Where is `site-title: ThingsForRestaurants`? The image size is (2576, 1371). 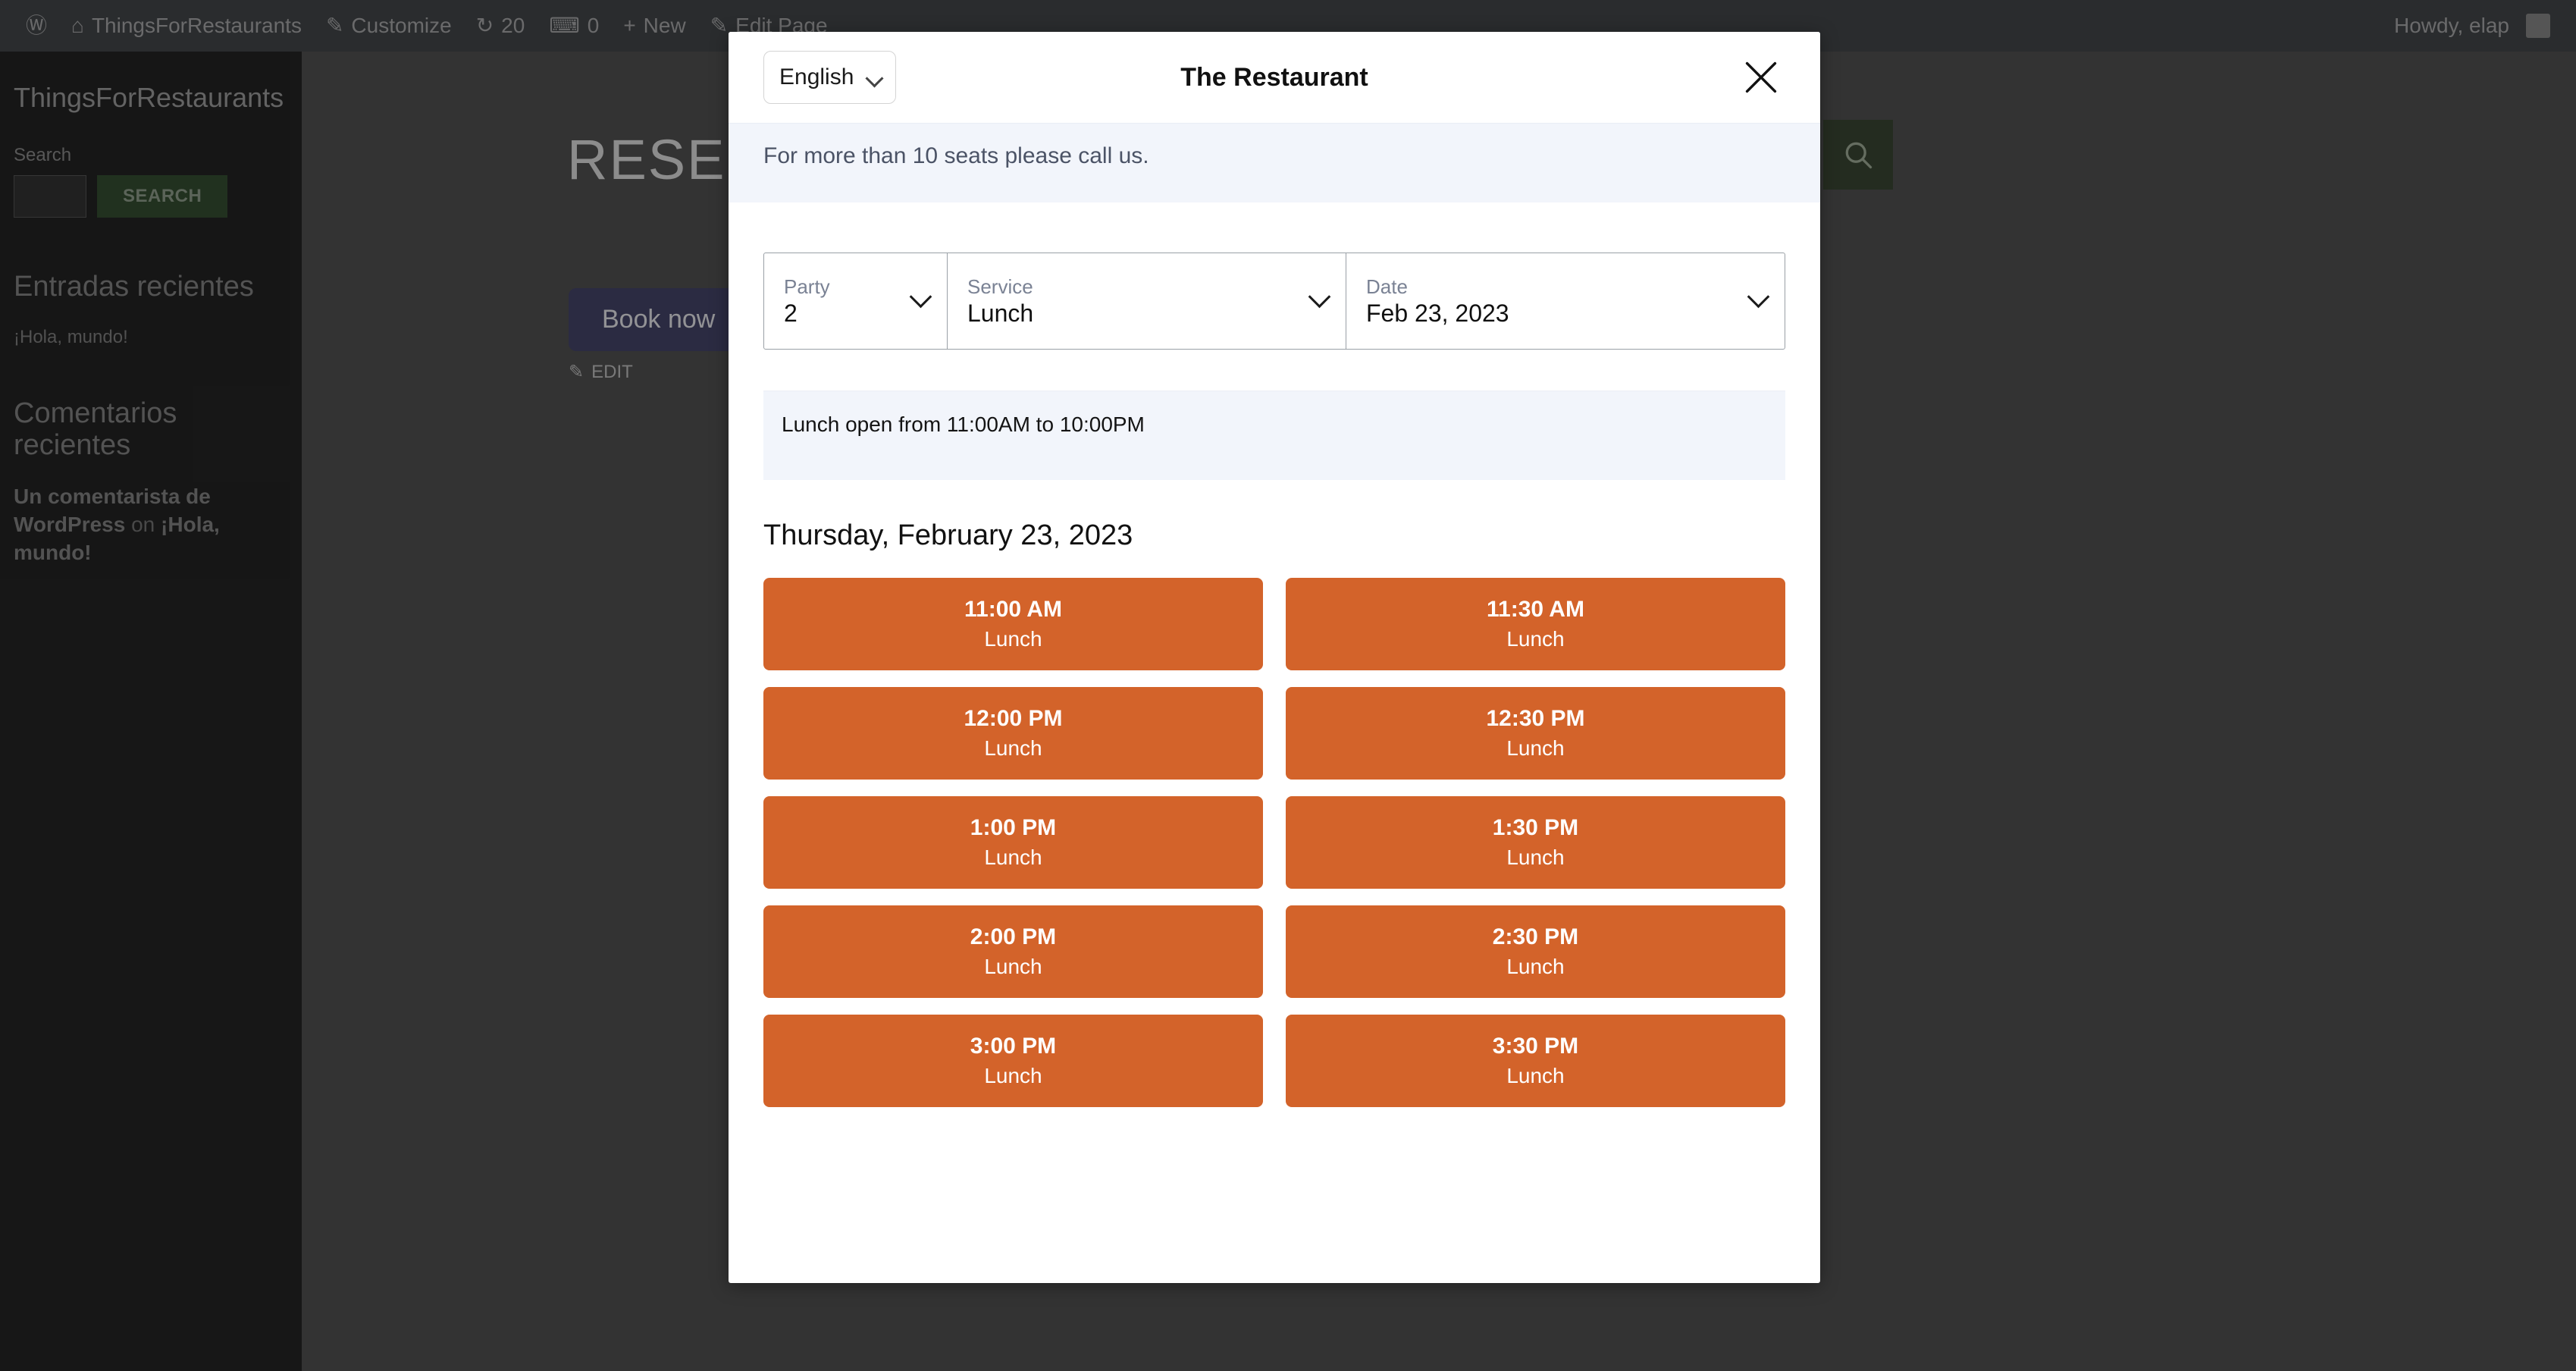 site-title: ThingsForRestaurants is located at coordinates (151, 97).